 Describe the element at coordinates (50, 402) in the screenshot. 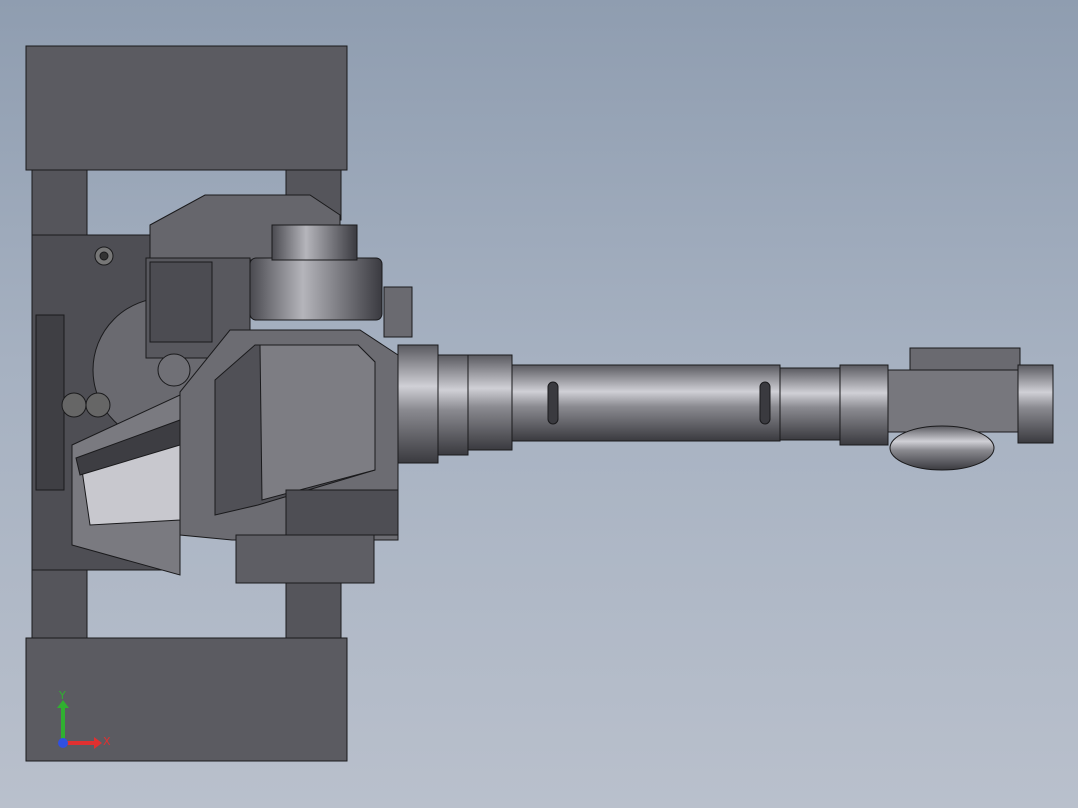

I see `base-side-panel` at that location.